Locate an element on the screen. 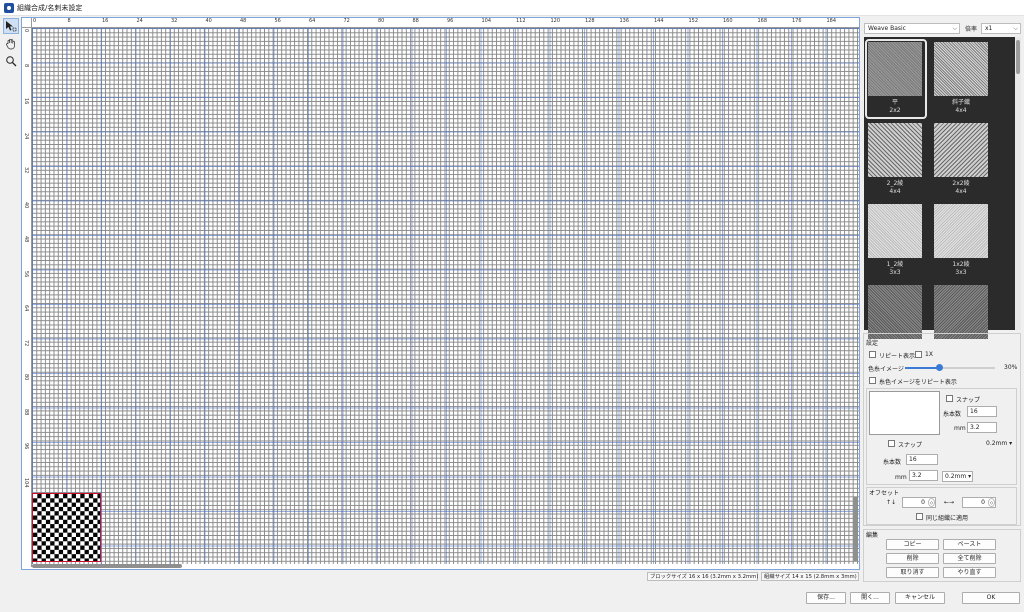 The height and width of the screenshot is (612, 1024). hand-tool-button is located at coordinates (11, 44).